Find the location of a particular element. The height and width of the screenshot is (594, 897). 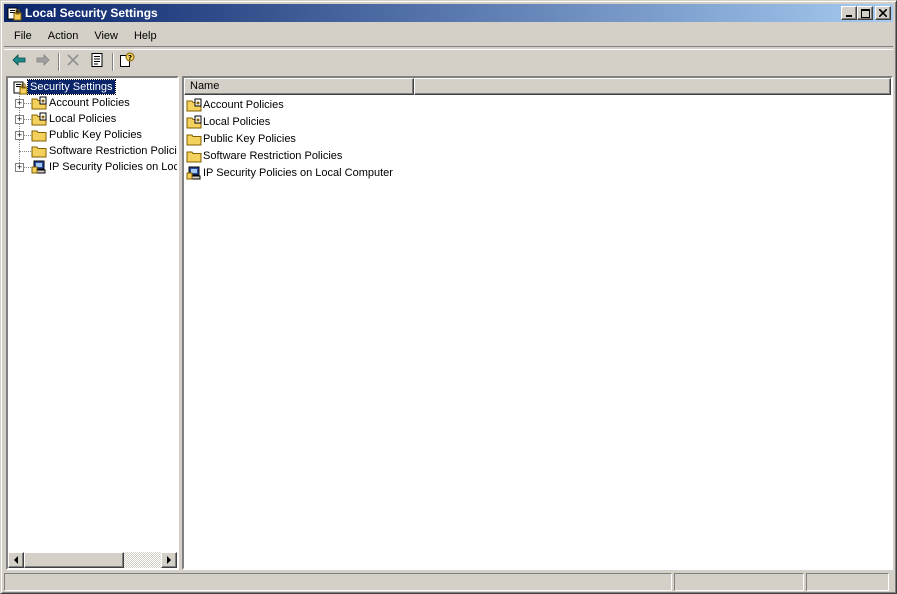

scroll-left-button is located at coordinates (16, 560).